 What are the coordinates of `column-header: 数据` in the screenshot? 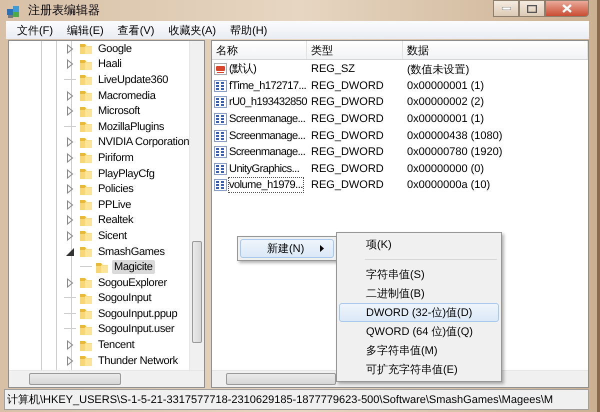 It's located at (495, 50).